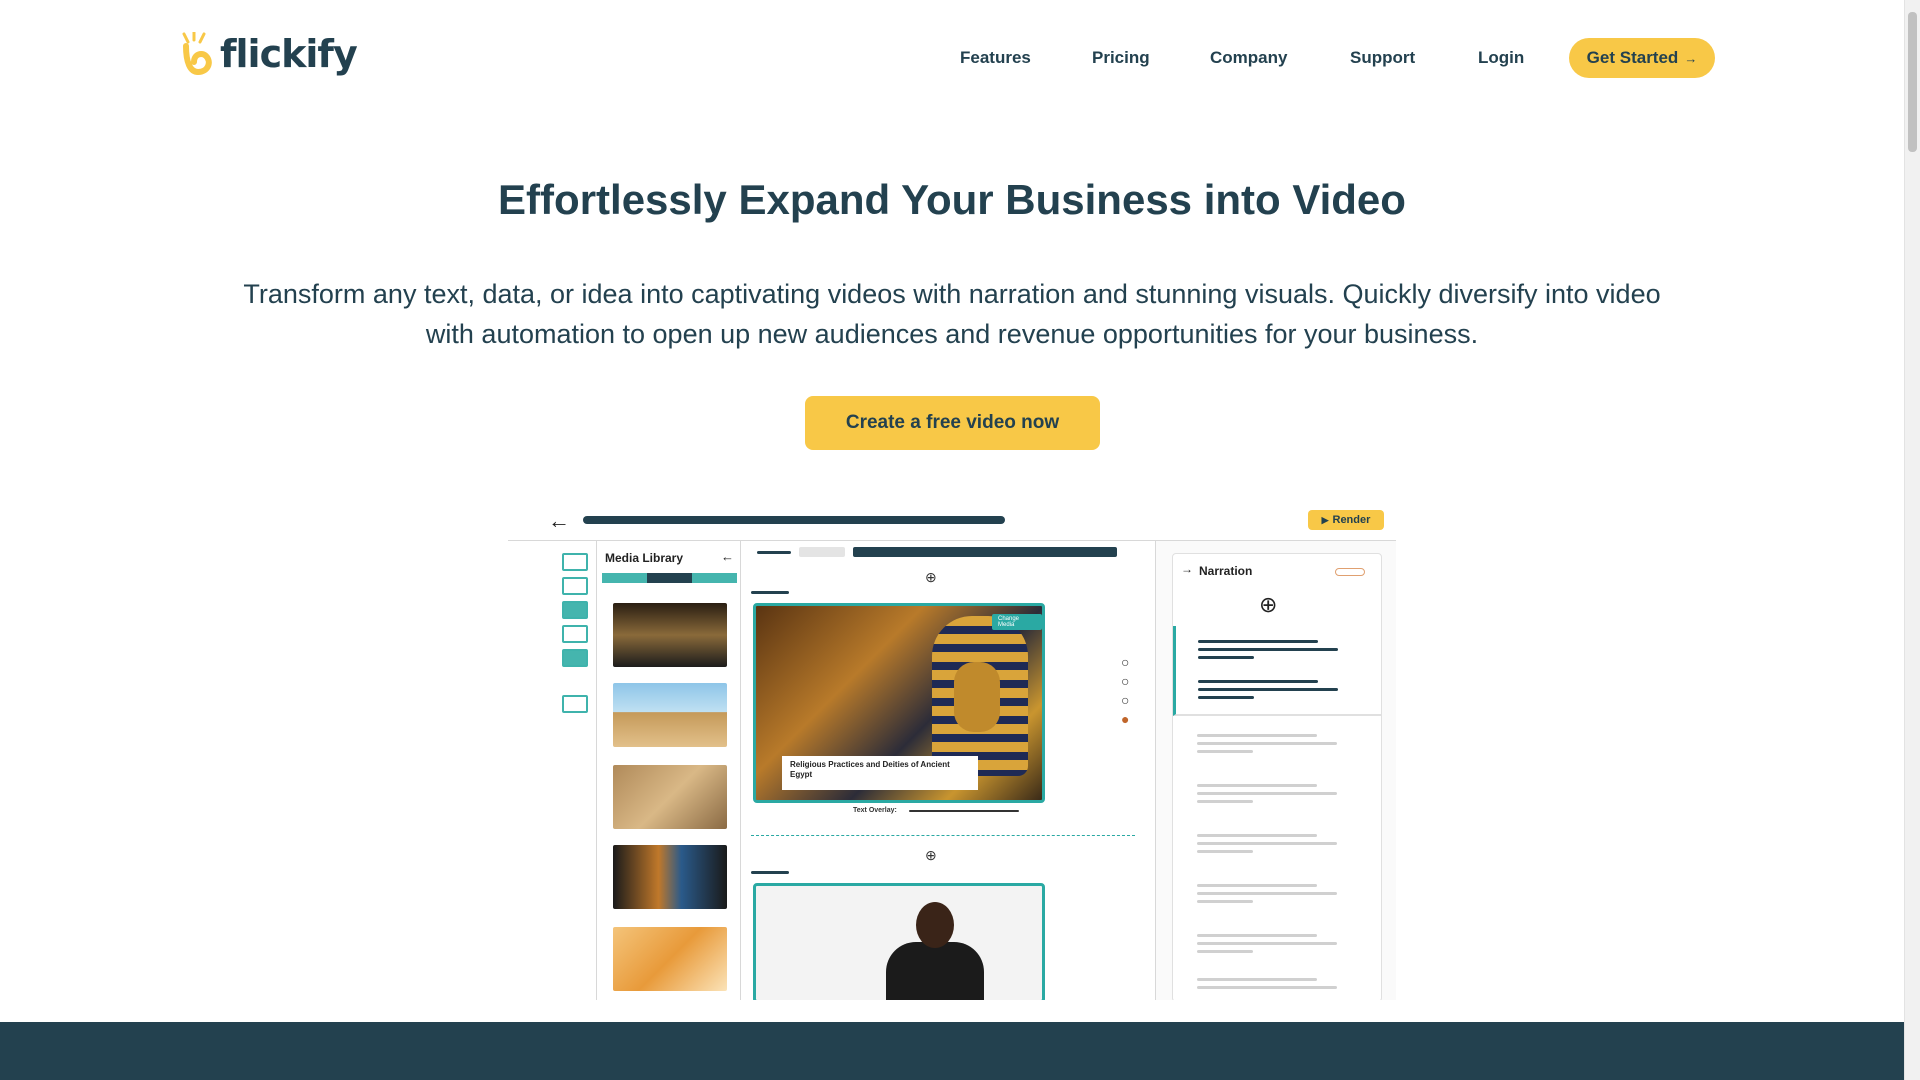 Image resolution: width=1920 pixels, height=1080 pixels. What do you see at coordinates (1325, 519) in the screenshot?
I see `play-icon: ▶` at bounding box center [1325, 519].